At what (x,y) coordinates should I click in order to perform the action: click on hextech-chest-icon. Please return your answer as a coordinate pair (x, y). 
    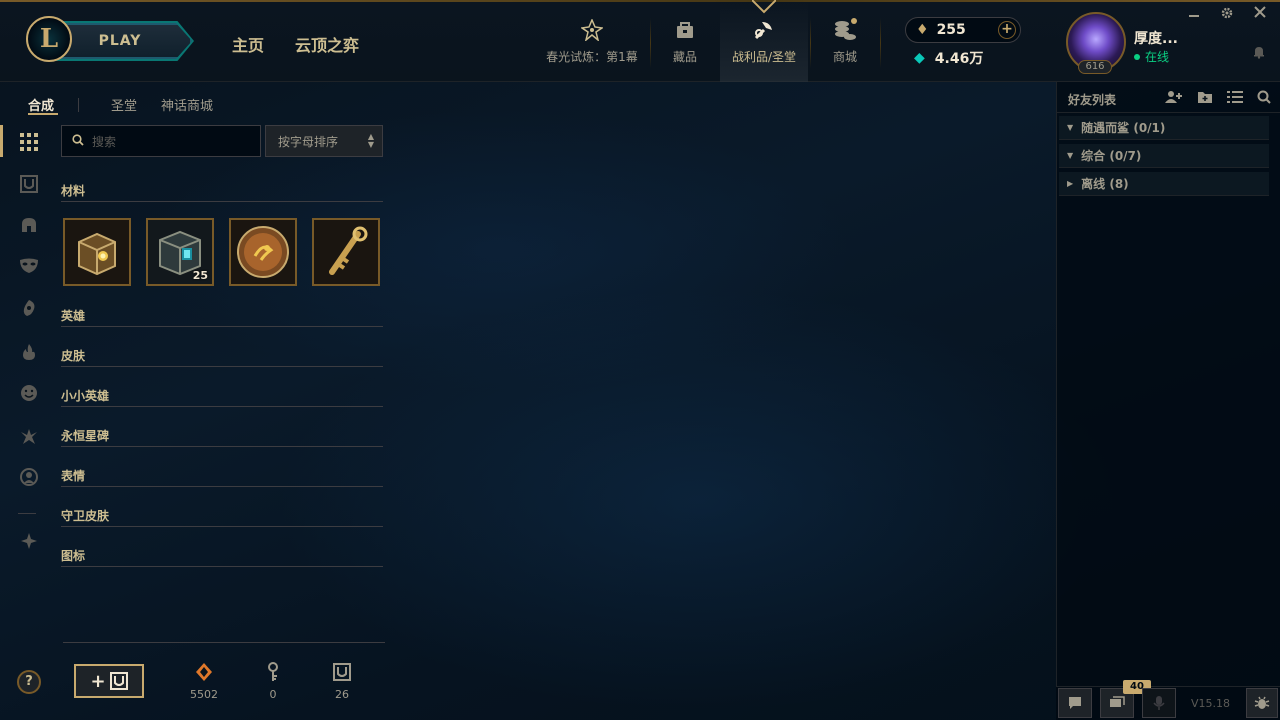
    Looking at the image, I should click on (97, 252).